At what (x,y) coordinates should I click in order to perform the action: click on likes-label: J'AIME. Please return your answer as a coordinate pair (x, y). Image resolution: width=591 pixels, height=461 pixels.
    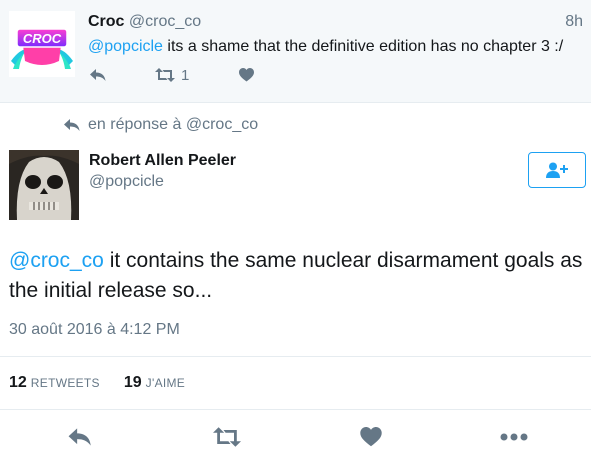
    Looking at the image, I should click on (165, 383).